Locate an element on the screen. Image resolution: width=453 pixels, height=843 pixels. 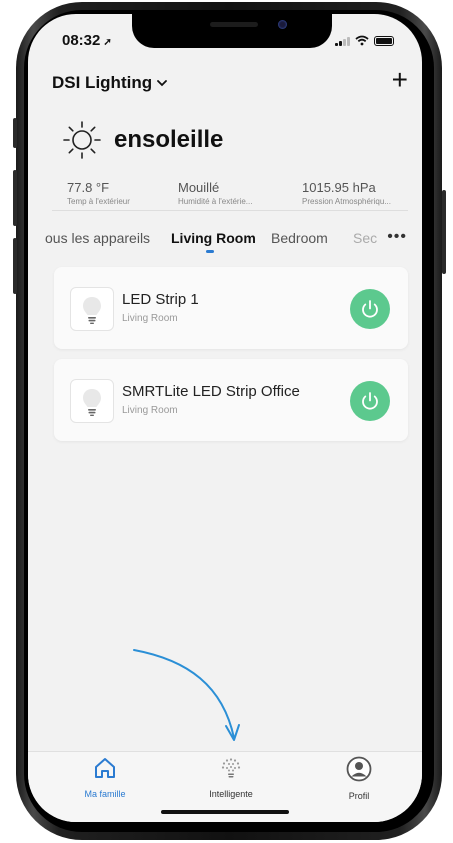
volume-up-button is located at coordinates (15, 198).